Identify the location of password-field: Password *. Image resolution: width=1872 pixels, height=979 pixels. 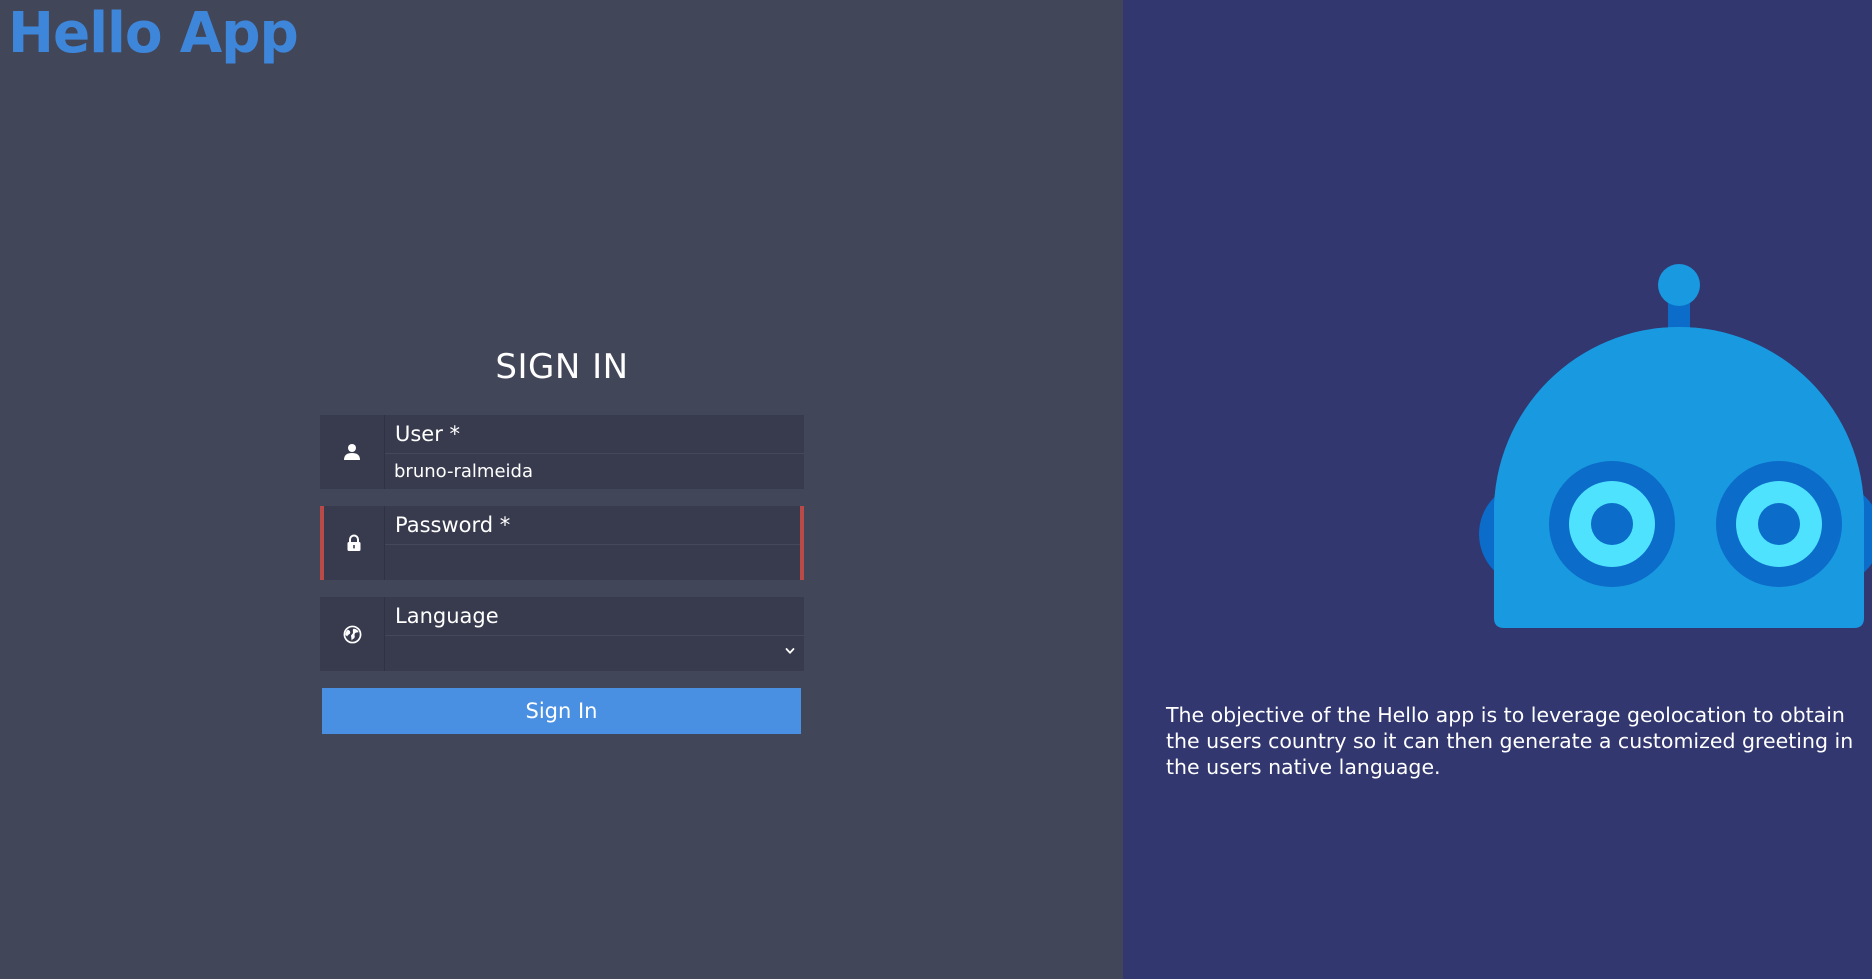
(562, 543).